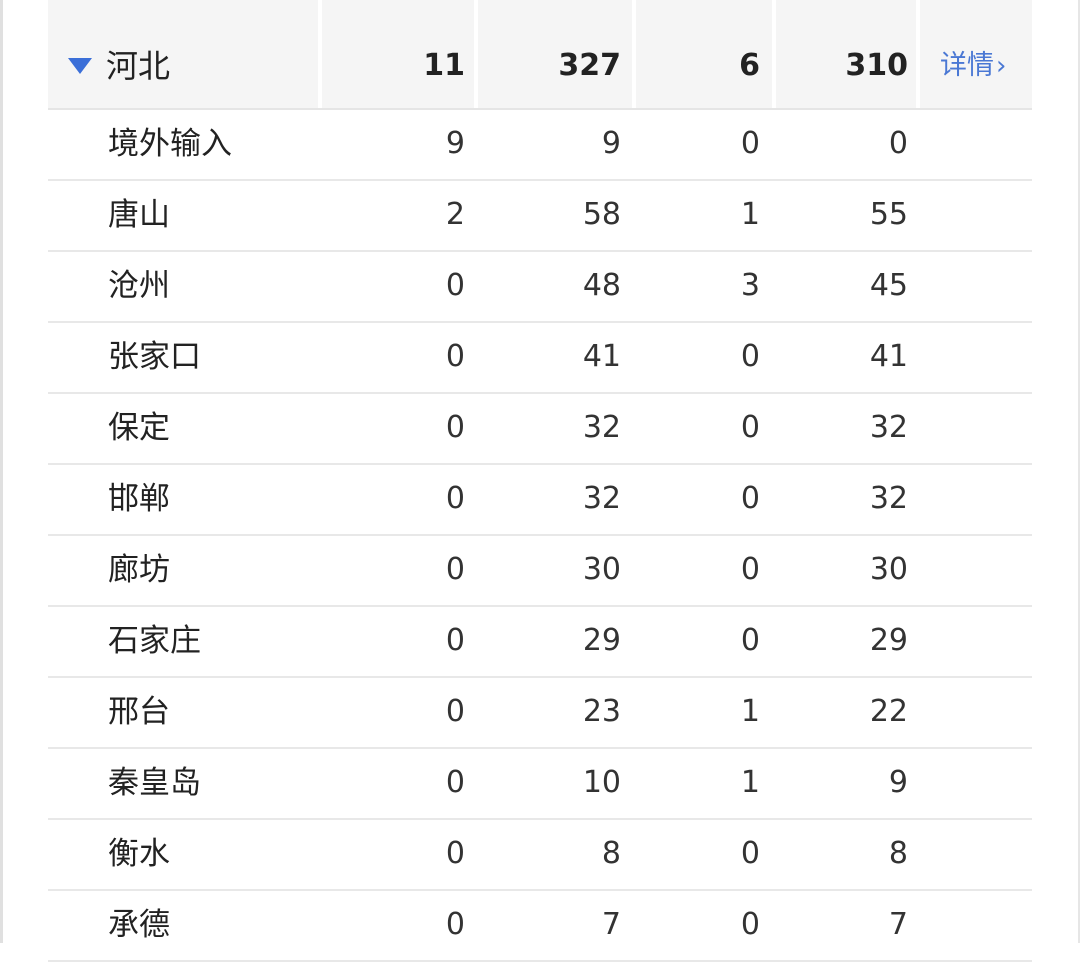 The width and height of the screenshot is (1080, 962). I want to click on city-stat-4: 41, so click(888, 356).